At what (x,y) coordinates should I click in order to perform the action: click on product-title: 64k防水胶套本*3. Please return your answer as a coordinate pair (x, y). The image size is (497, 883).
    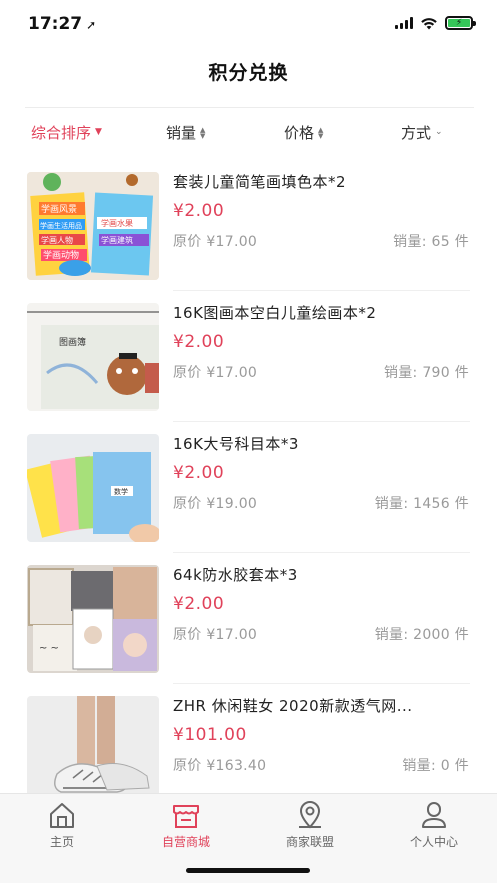
    Looking at the image, I should click on (235, 575).